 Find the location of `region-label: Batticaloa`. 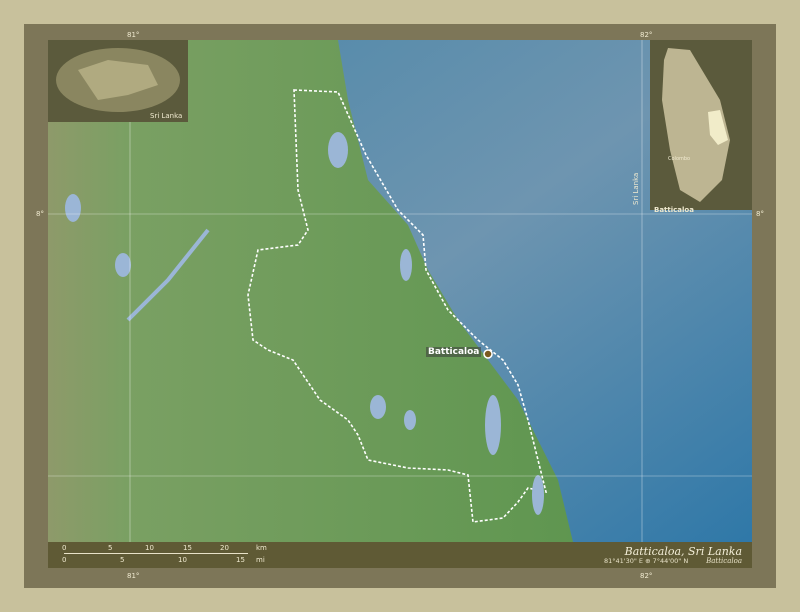

region-label: Batticaloa is located at coordinates (674, 210).